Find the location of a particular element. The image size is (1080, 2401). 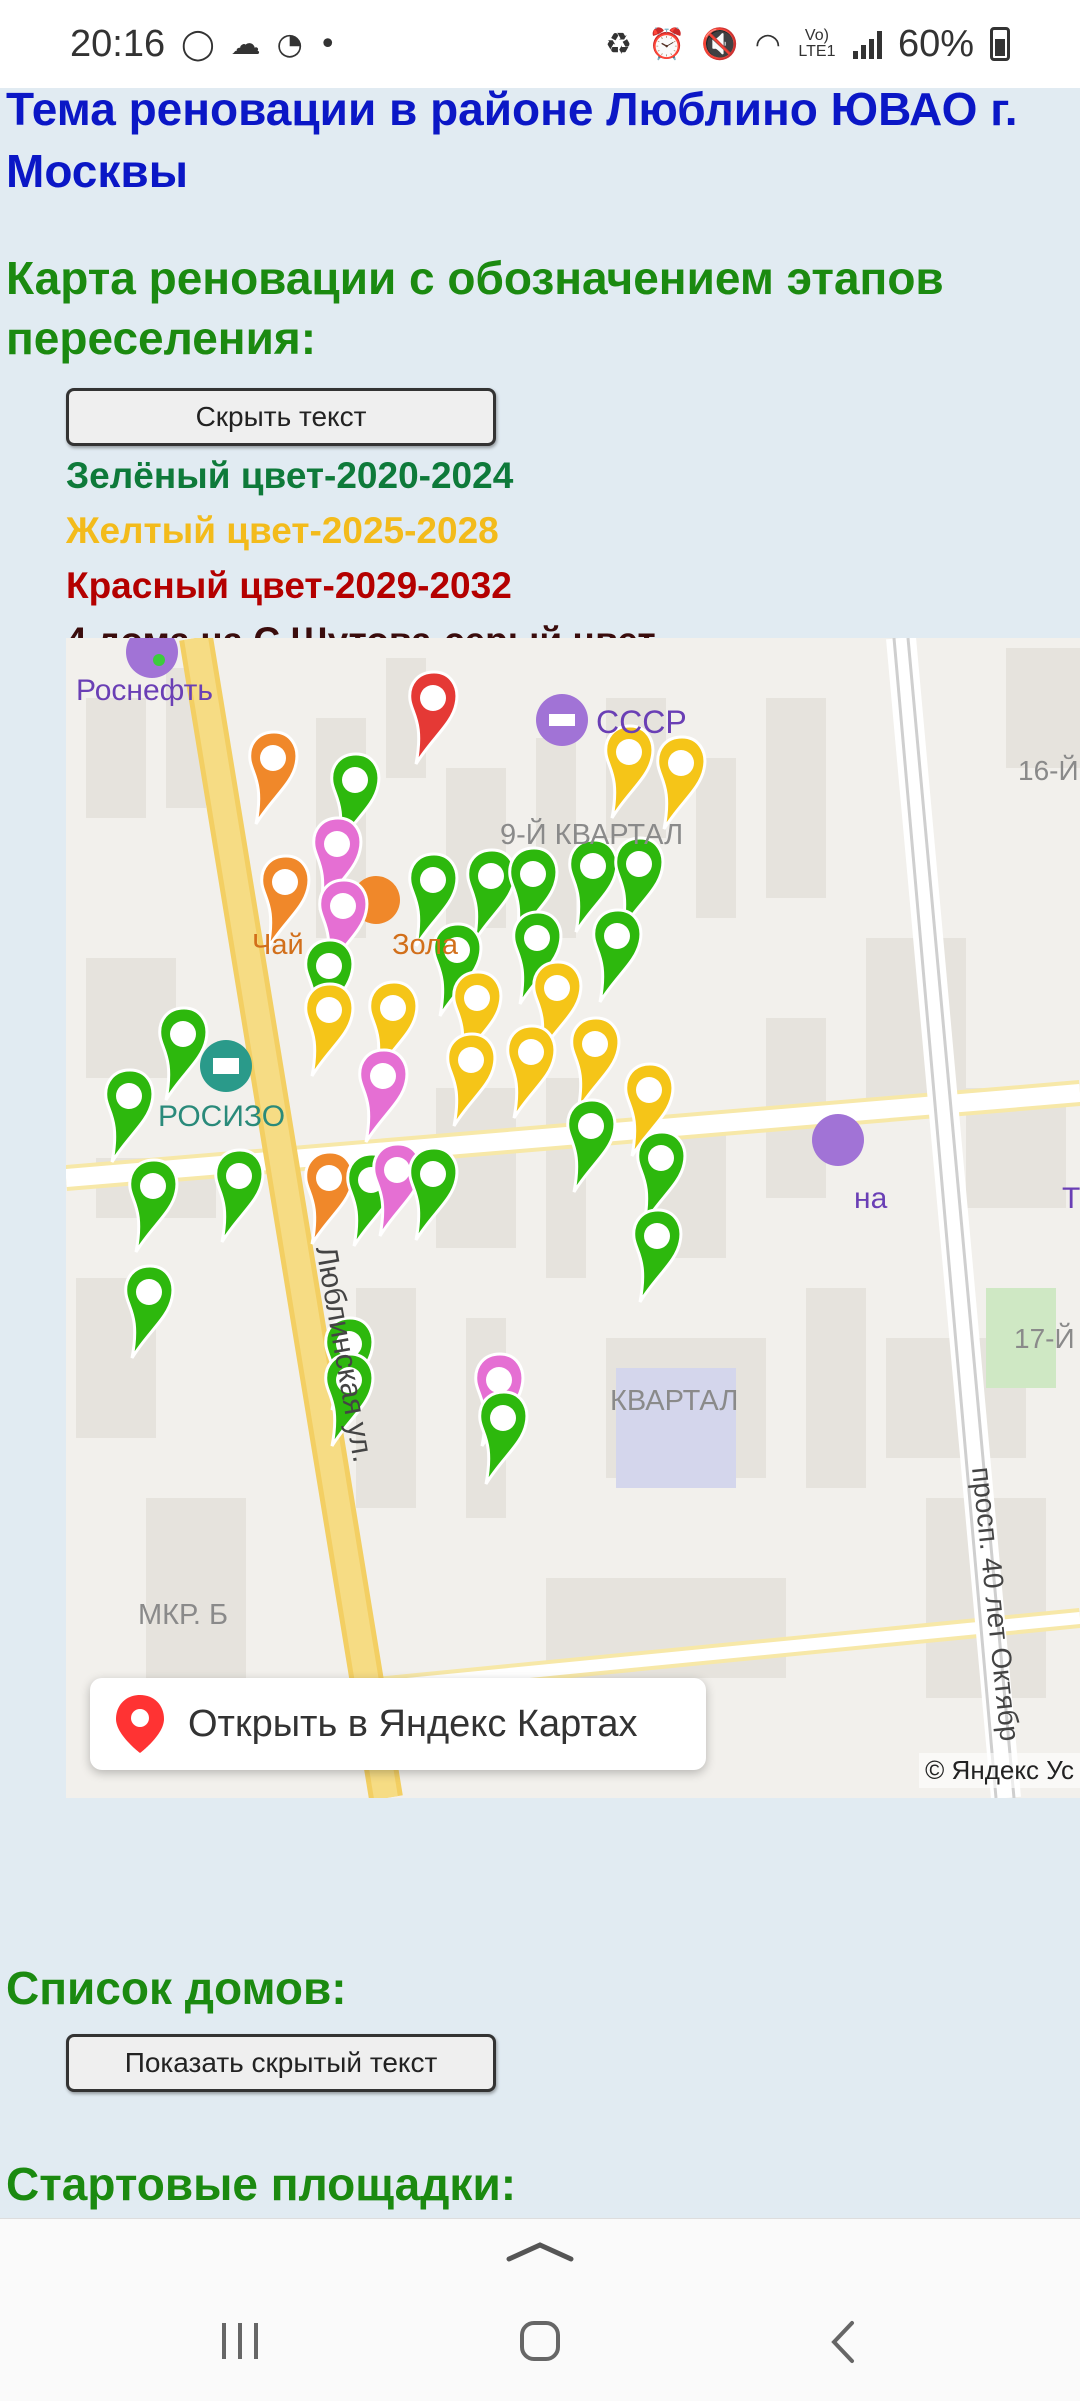

label-rosizo: РОСИЗО is located at coordinates (221, 1116).